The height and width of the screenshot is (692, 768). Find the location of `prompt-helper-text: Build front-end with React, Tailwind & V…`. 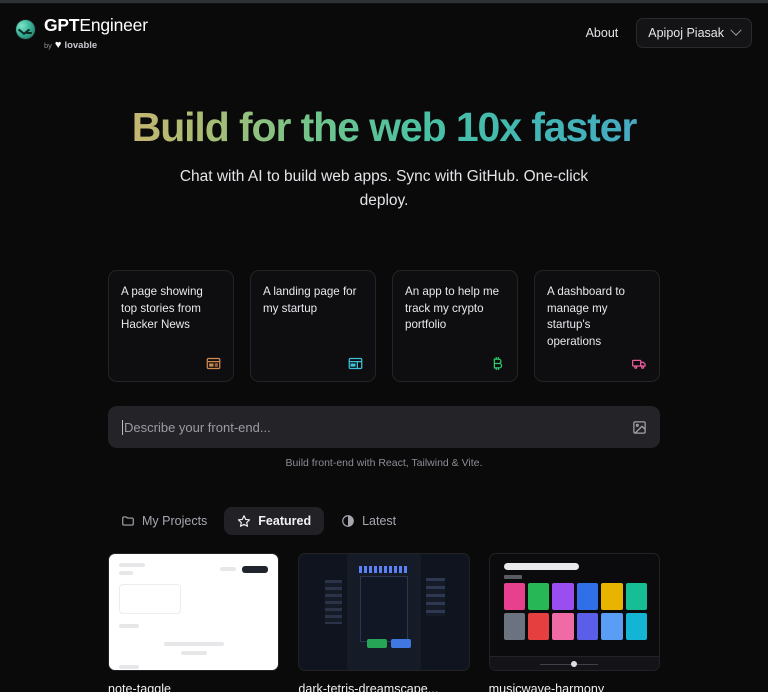

prompt-helper-text: Build front-end with React, Tailwind & V… is located at coordinates (384, 463).